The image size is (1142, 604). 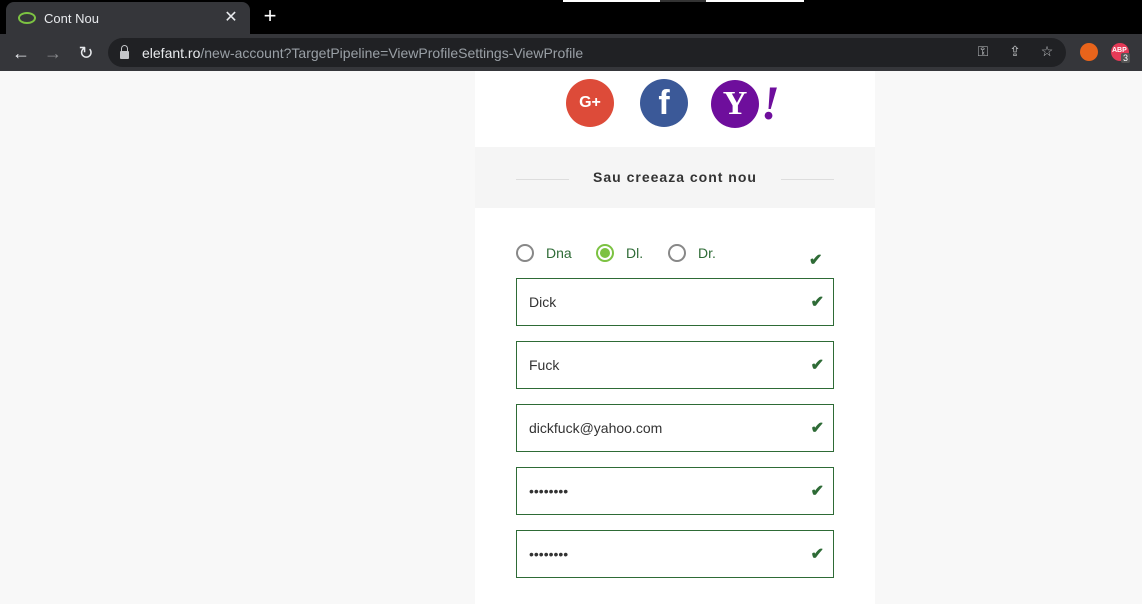 What do you see at coordinates (171, 52) in the screenshot?
I see `url-host: elefant.ro` at bounding box center [171, 52].